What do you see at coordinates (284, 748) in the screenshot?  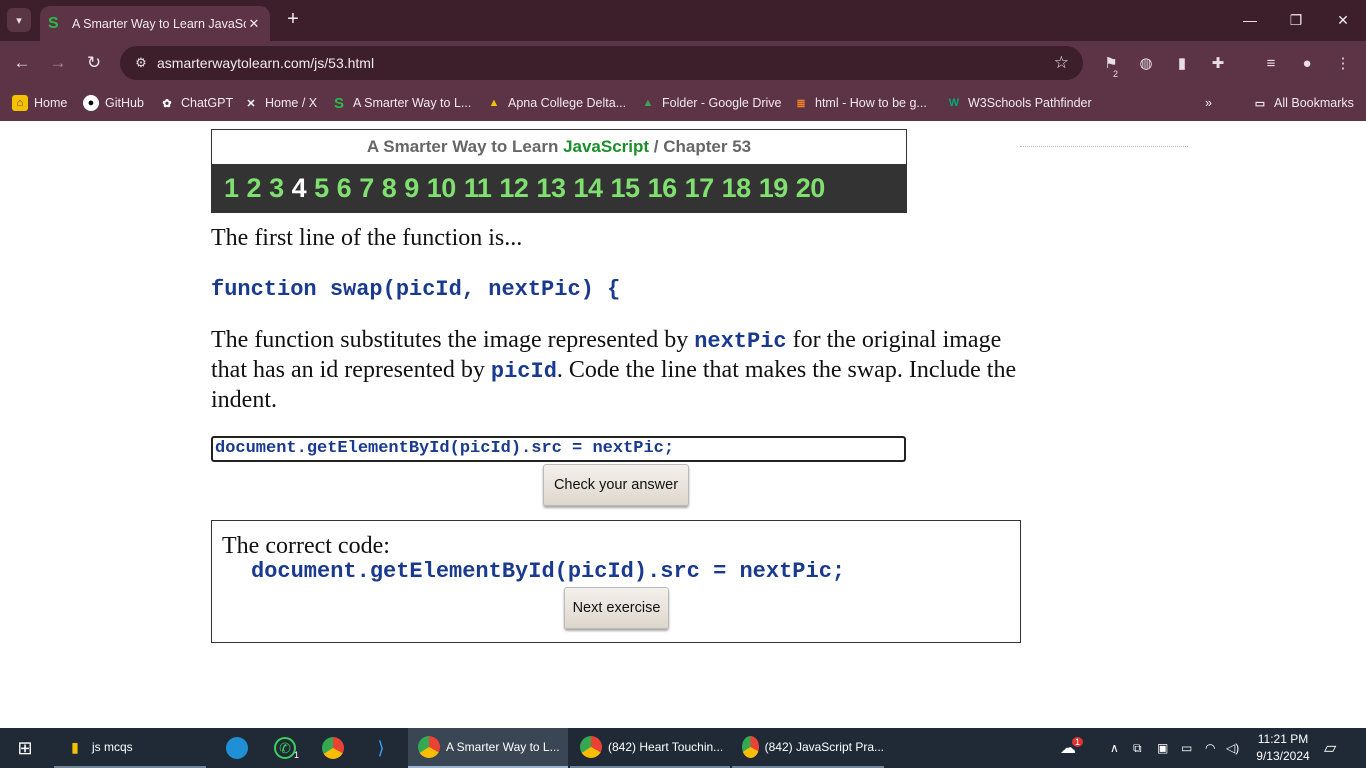 I see `taskbar-whatsapp: ✆ 1` at bounding box center [284, 748].